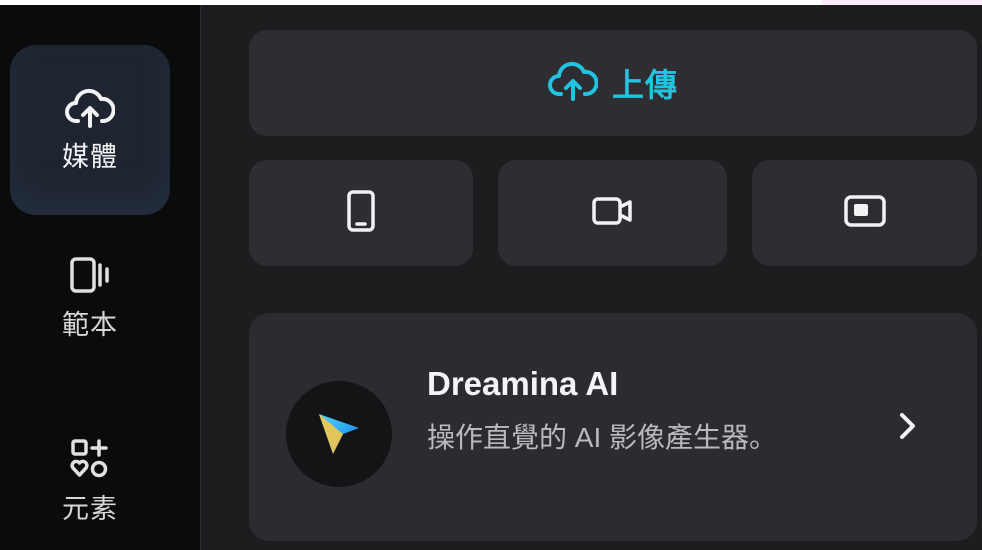 This screenshot has height=550, width=982. What do you see at coordinates (90, 298) in the screenshot?
I see `sidebar-item-templates: 範本` at bounding box center [90, 298].